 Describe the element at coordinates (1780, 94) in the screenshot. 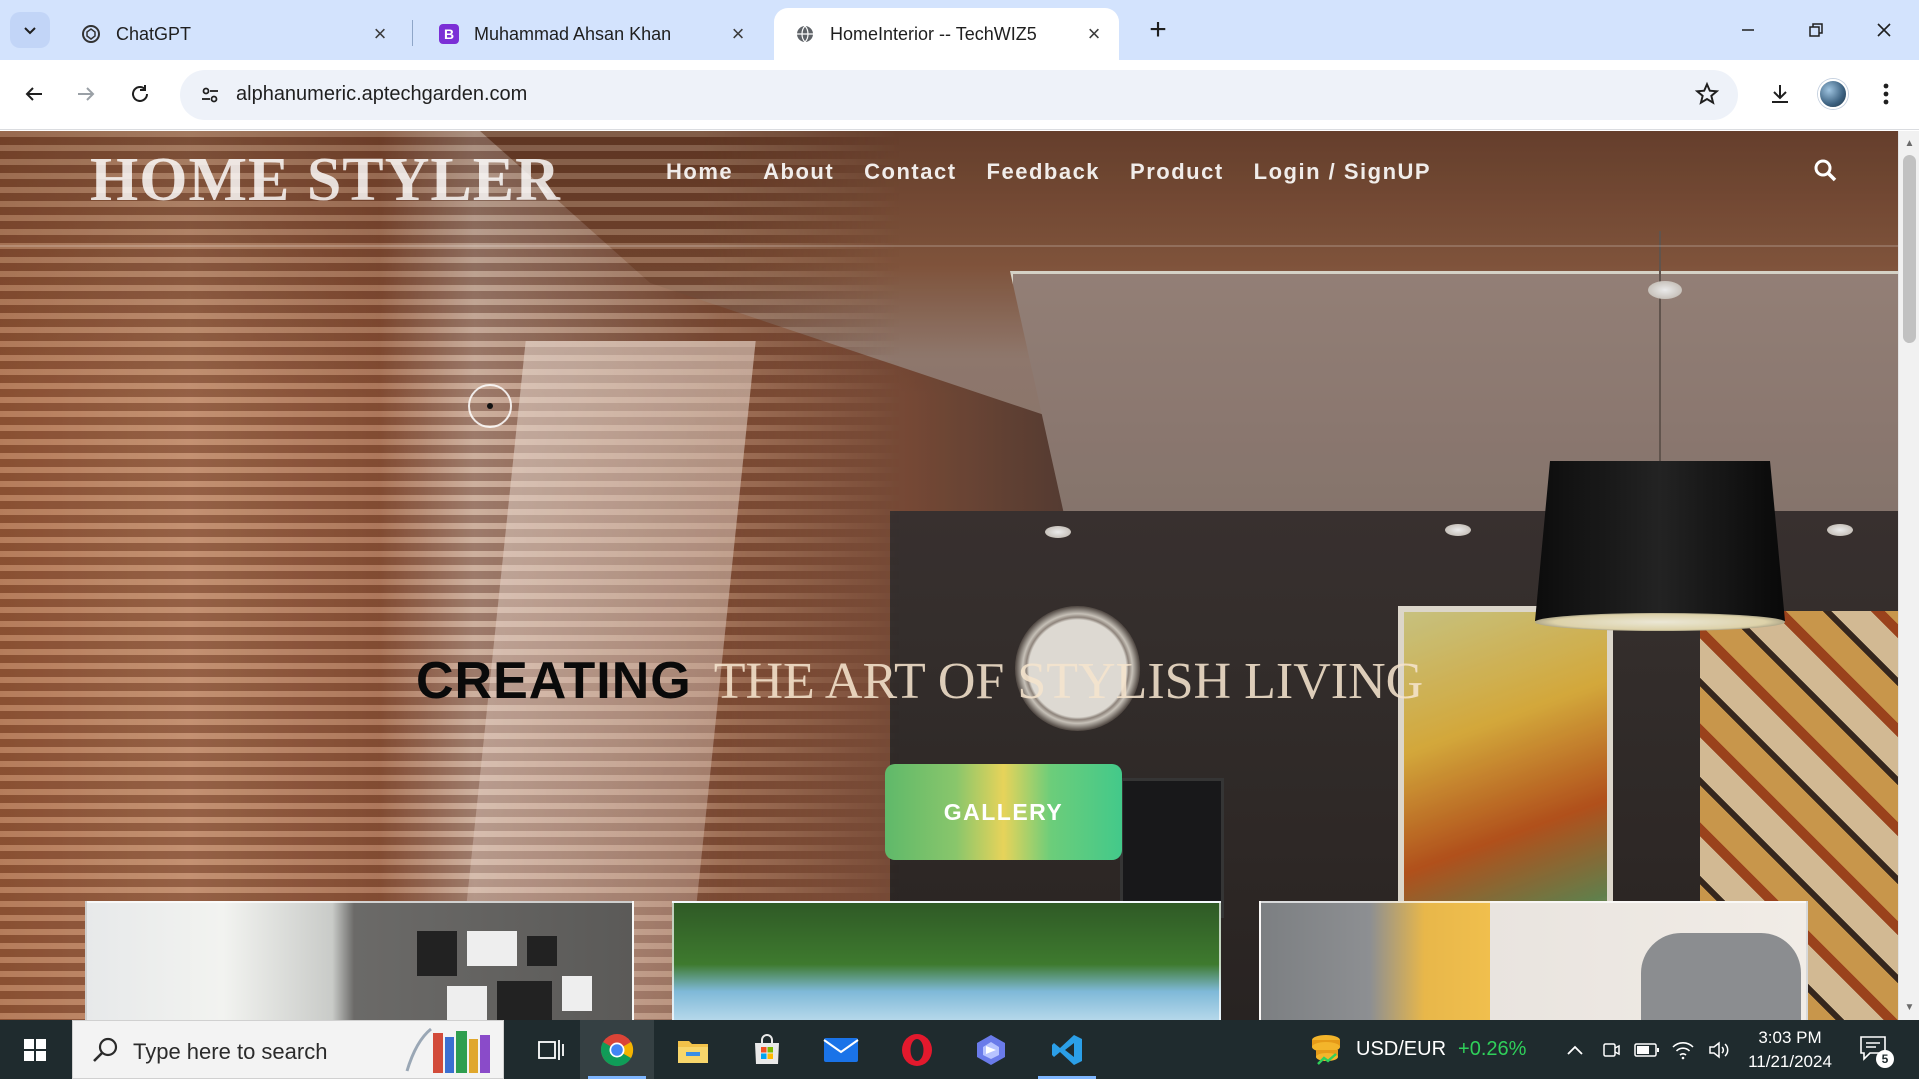

I see `downloads-button` at that location.